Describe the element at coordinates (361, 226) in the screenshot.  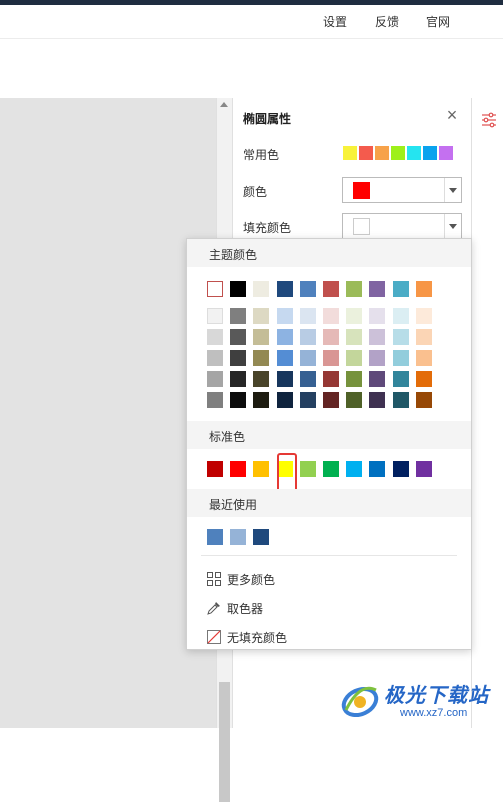
I see `fill-color-swatch` at that location.